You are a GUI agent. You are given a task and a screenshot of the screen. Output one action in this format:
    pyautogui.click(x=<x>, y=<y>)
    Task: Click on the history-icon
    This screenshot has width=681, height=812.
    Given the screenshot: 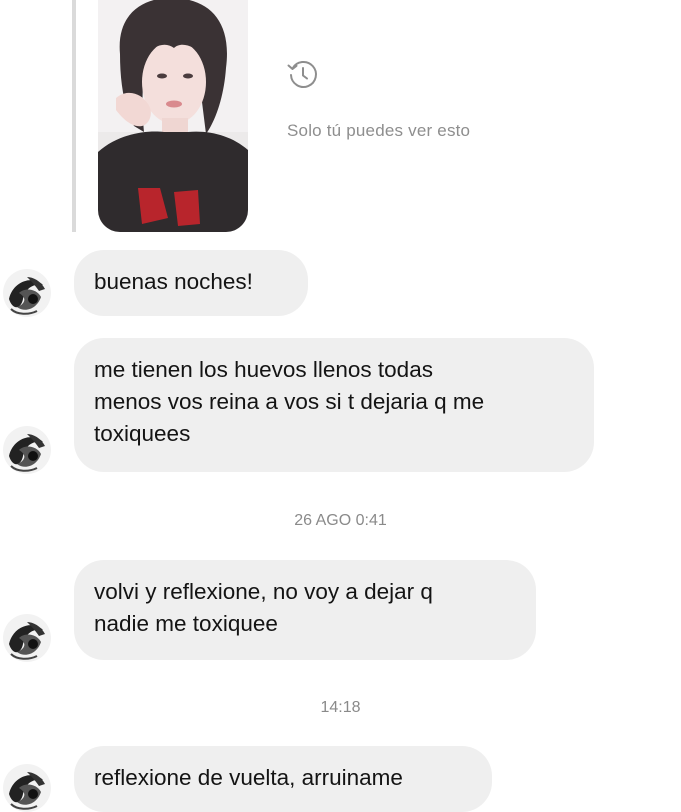 What is the action you would take?
    pyautogui.click(x=302, y=74)
    